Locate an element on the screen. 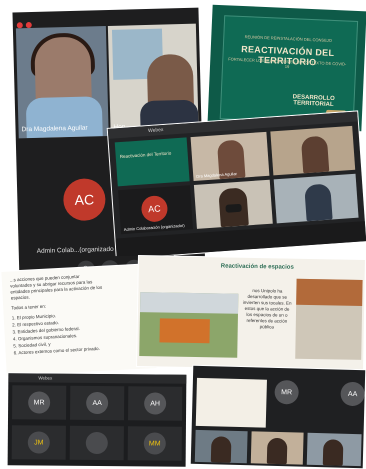 This screenshot has height=469, width=366. participant-name-3: Admin Colab...(organizado is located at coordinates (75, 250).